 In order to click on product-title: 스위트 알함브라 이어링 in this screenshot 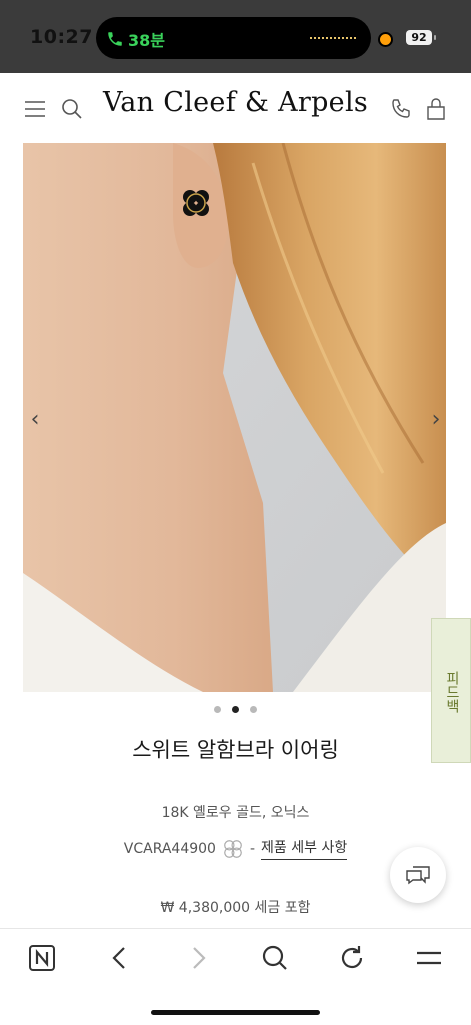, I will do `click(235, 750)`.